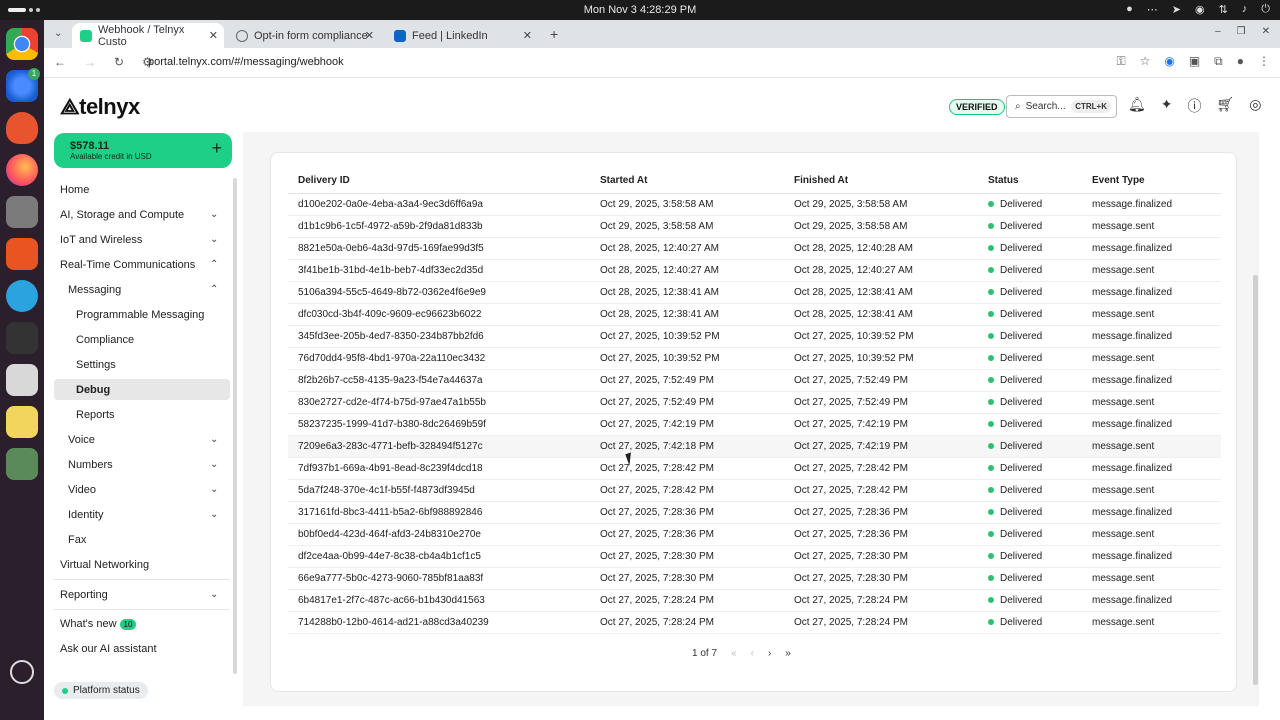  What do you see at coordinates (140, 315) in the screenshot?
I see `sidebar-item-programmable-messaging: Programmable Messaging` at bounding box center [140, 315].